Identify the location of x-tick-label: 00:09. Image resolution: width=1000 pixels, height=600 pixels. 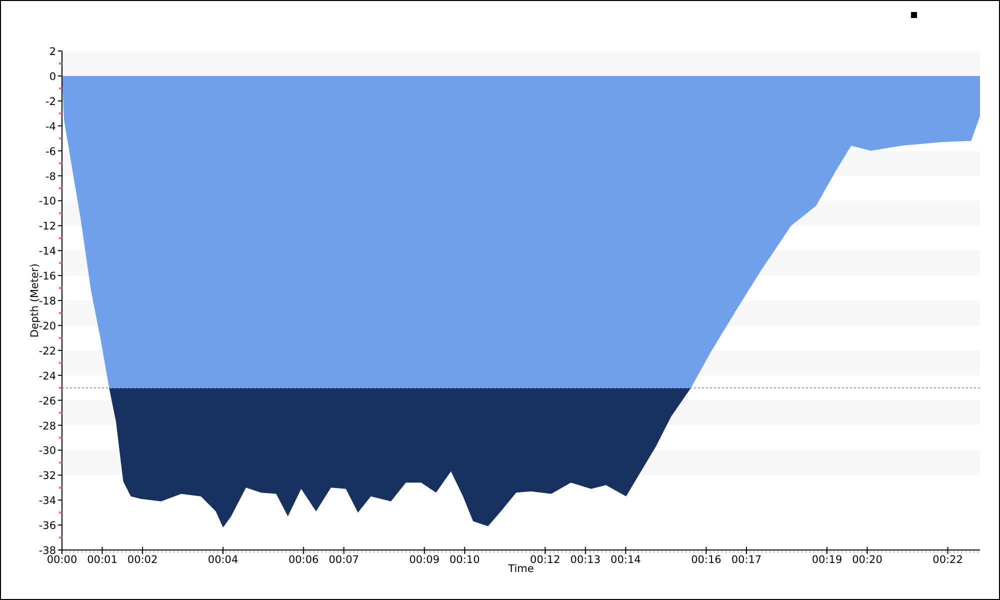
(424, 560).